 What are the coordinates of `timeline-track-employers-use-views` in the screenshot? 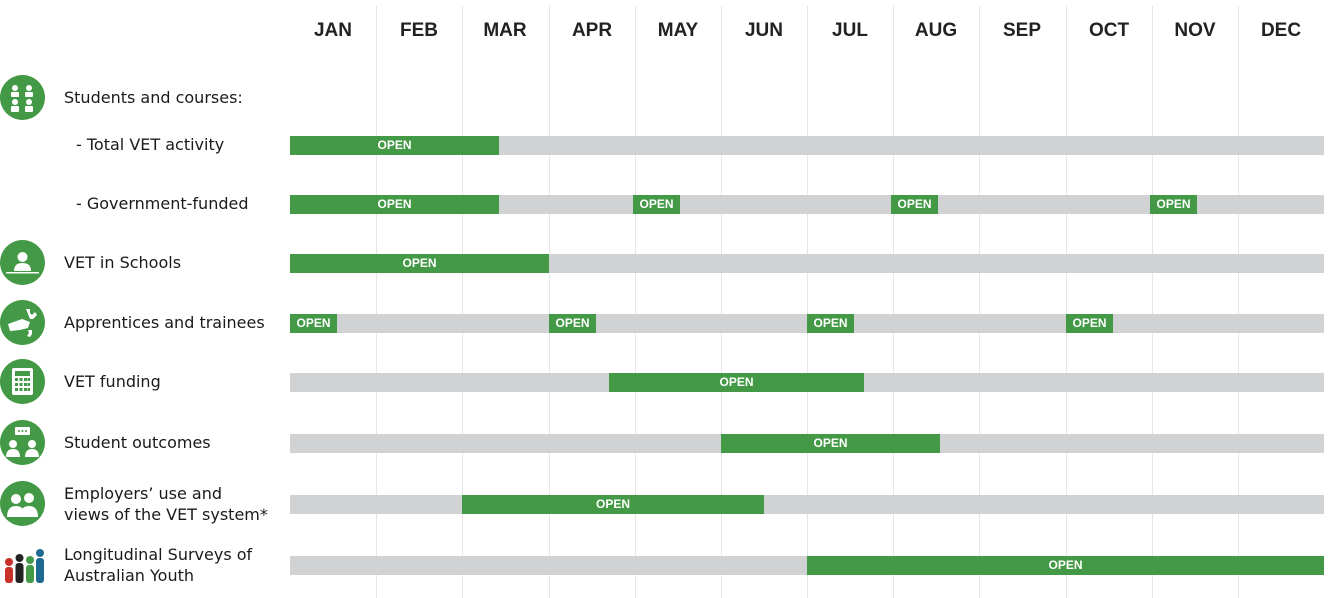 It's located at (807, 504).